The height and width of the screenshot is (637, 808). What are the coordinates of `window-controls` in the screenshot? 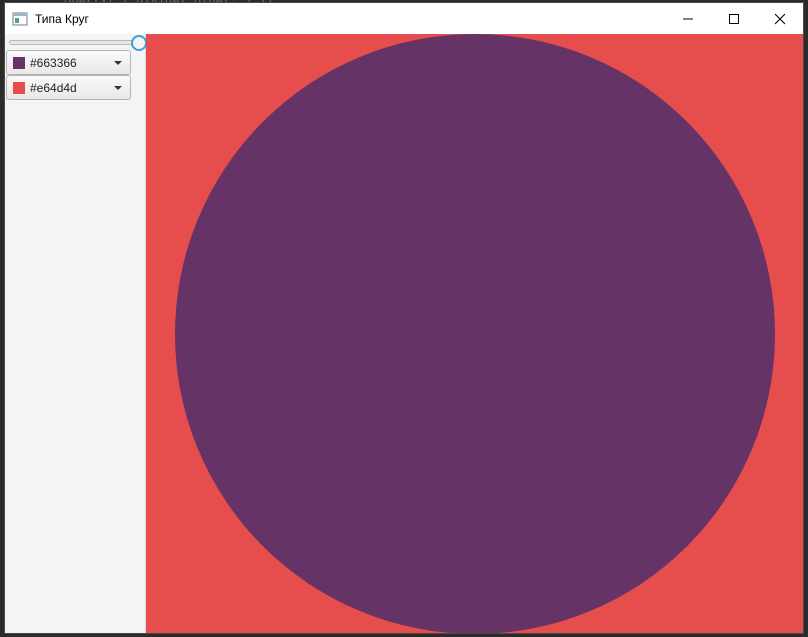 It's located at (734, 18).